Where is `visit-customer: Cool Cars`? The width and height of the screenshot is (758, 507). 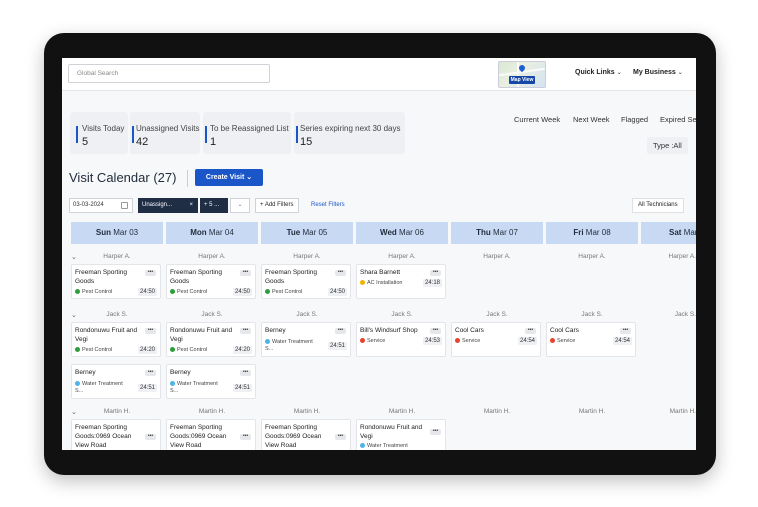
visit-customer: Cool Cars is located at coordinates (564, 330).